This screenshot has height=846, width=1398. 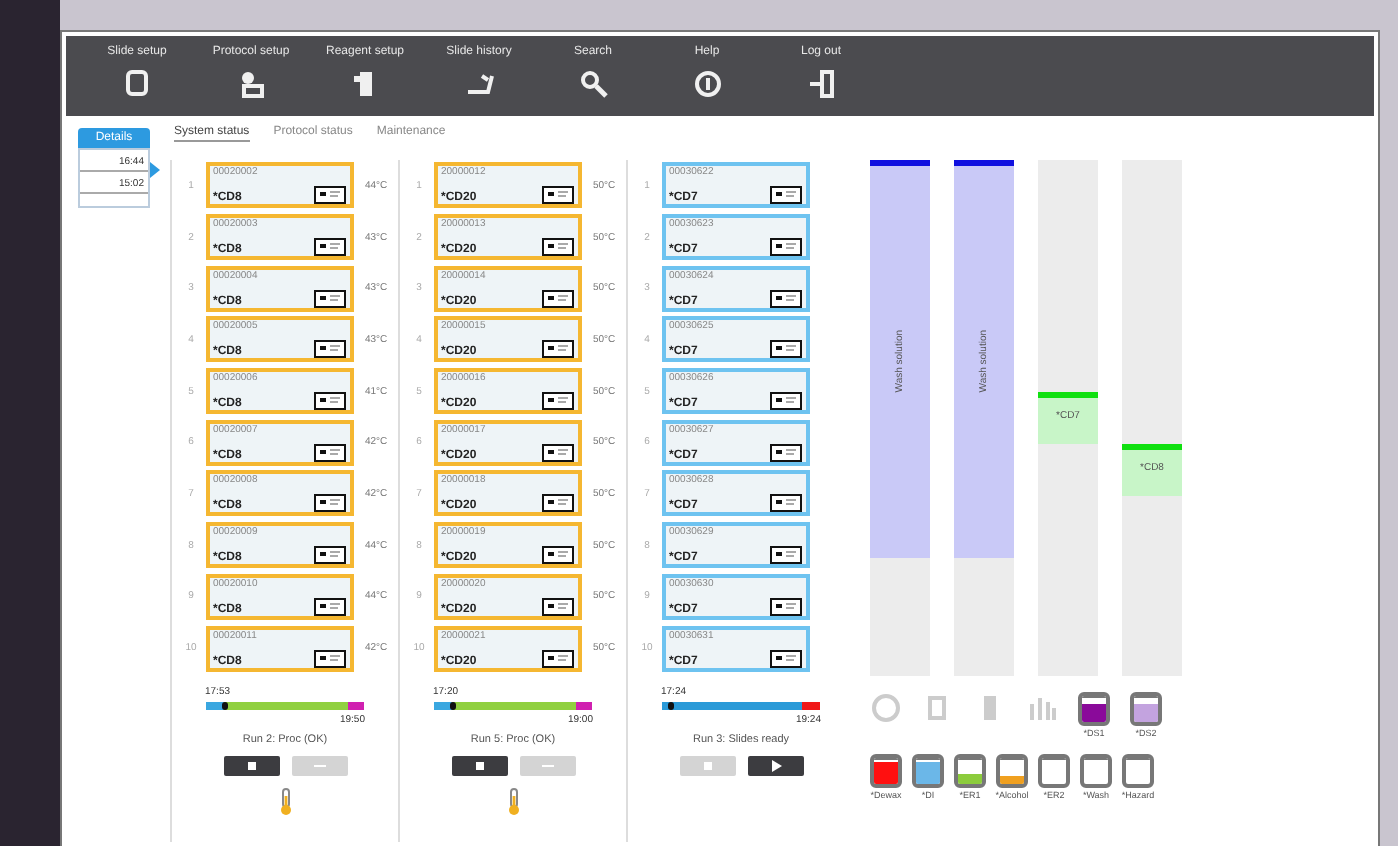 I want to click on search-icon, so click(x=593, y=84).